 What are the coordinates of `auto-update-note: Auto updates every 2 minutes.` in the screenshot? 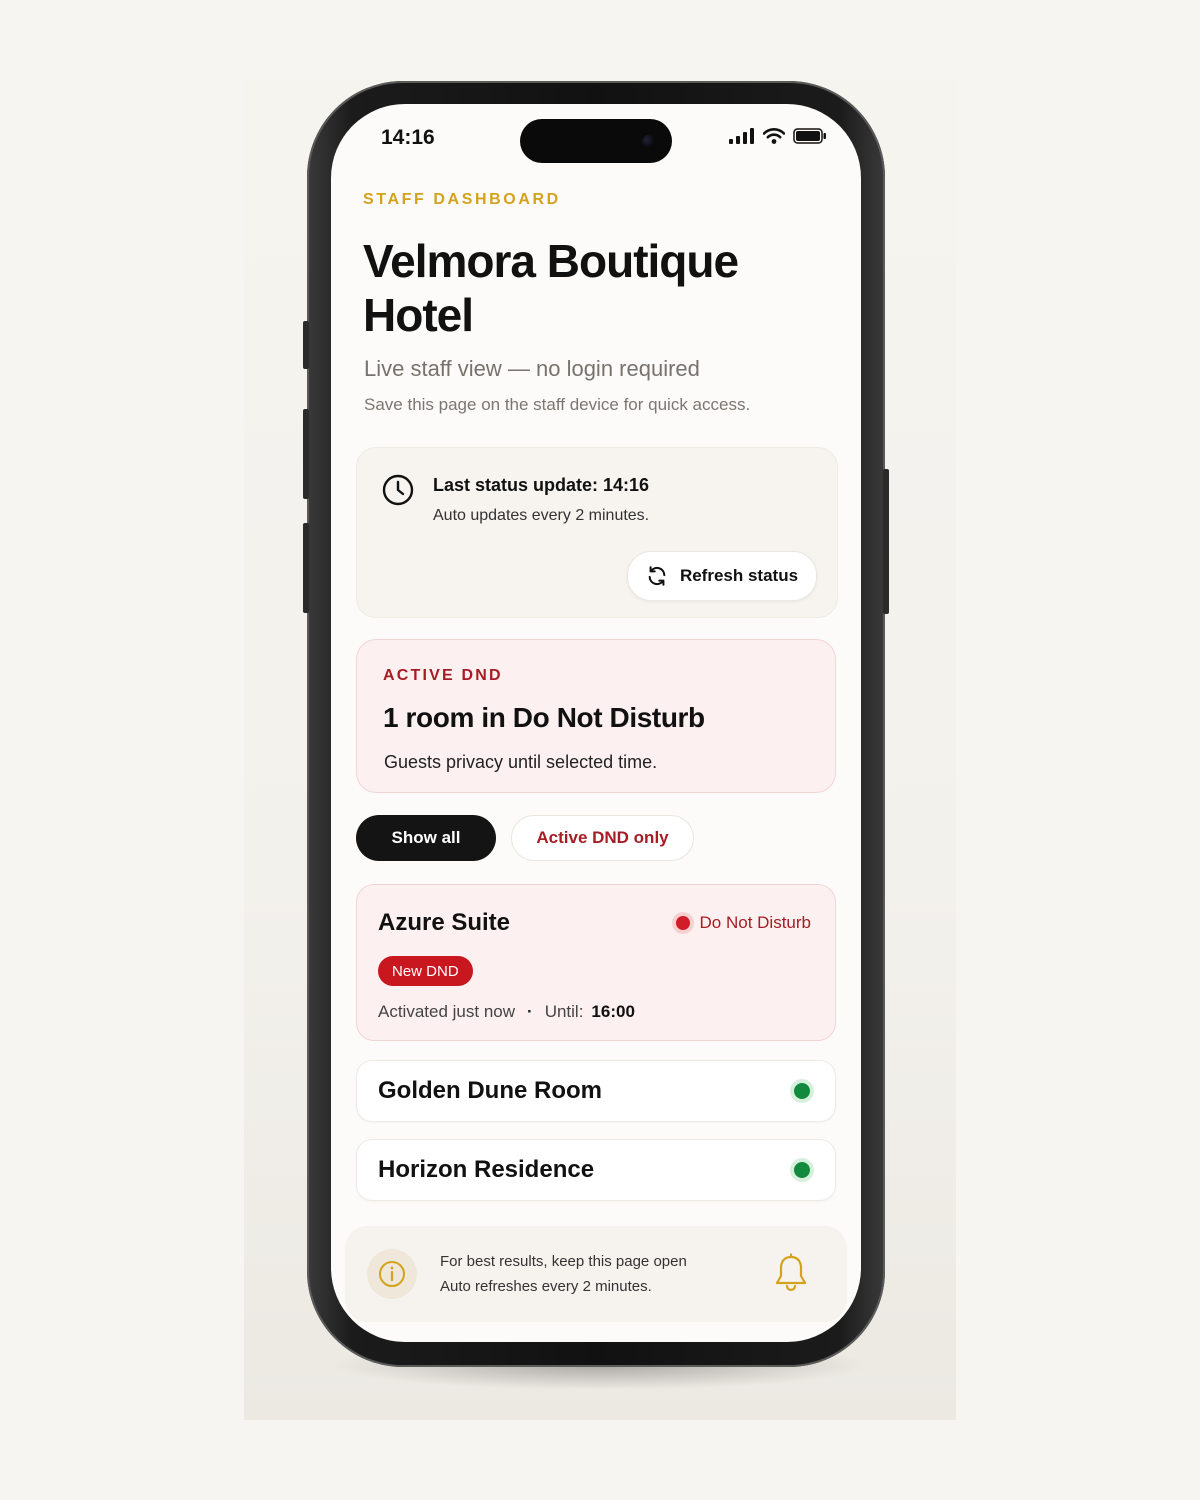 It's located at (541, 515).